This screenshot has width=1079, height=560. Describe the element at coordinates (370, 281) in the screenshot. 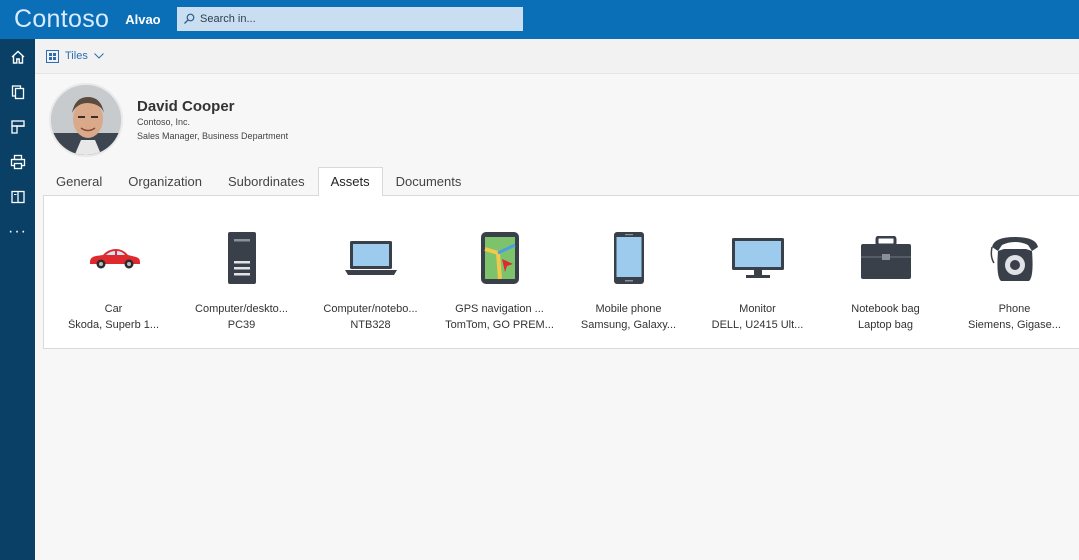

I see `asset-tile-notebook: Computer/notebo... NTB328` at that location.